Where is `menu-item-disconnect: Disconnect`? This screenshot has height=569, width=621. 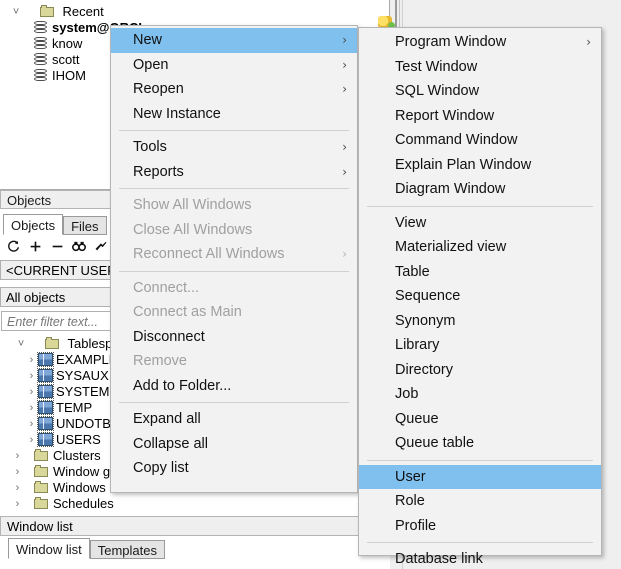
menu-item-disconnect: Disconnect is located at coordinates (234, 337).